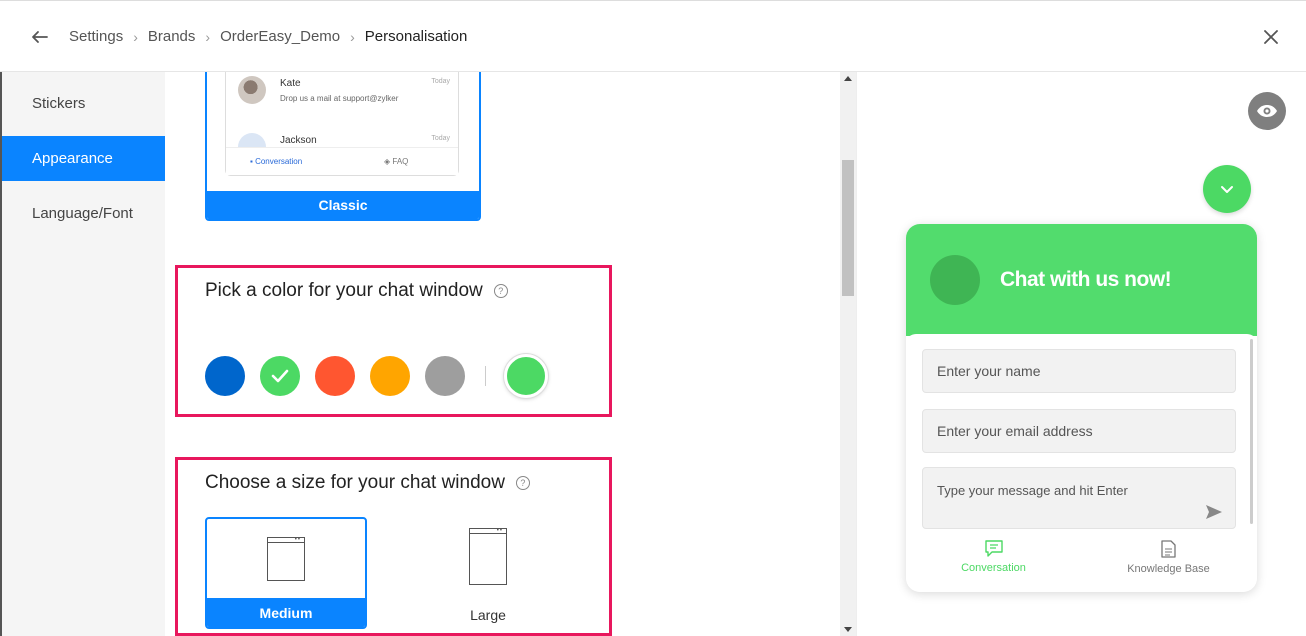 The image size is (1306, 636). Describe the element at coordinates (96, 36) in the screenshot. I see `breadcrumb-settings: Settings` at that location.